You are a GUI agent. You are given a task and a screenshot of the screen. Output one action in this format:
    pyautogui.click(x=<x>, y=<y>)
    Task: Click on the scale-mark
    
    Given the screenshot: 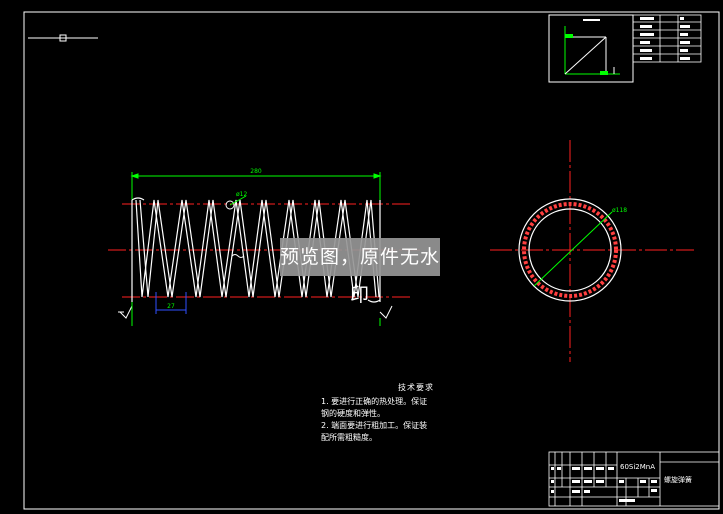 What is the action you would take?
    pyautogui.click(x=63, y=38)
    